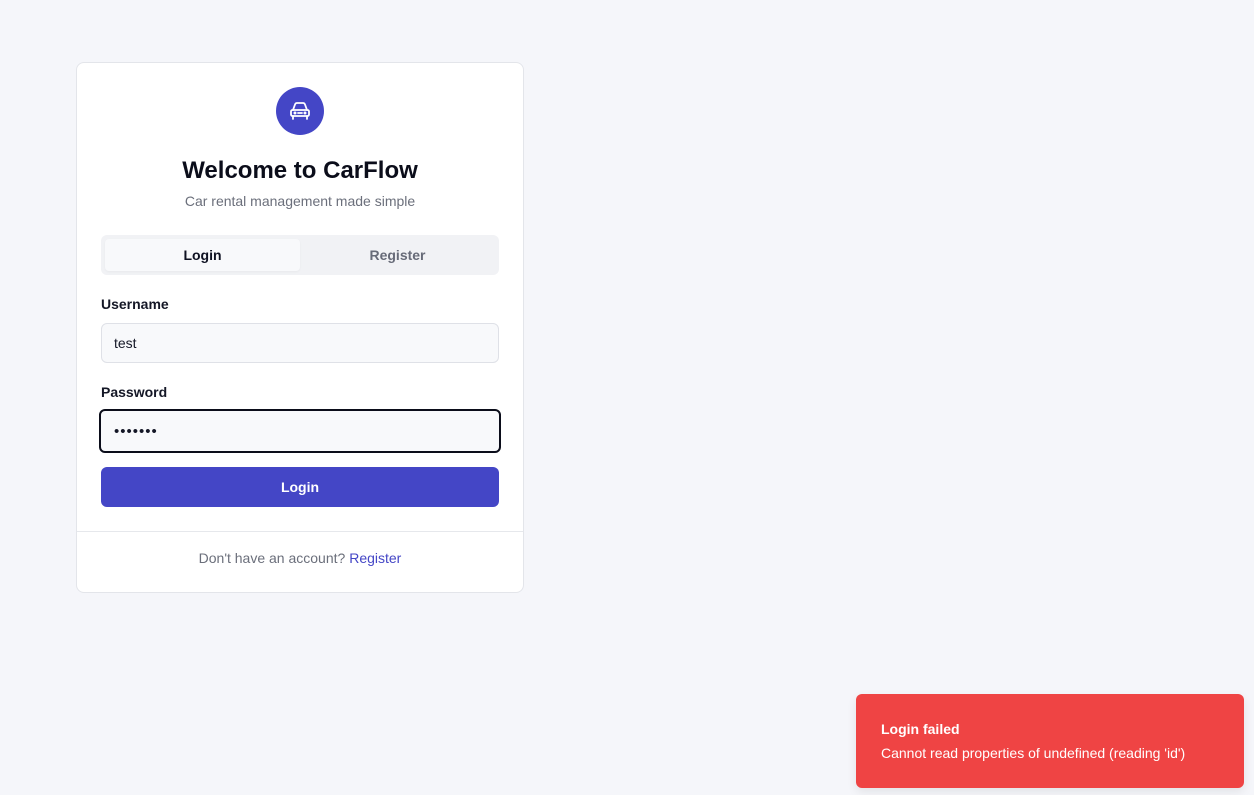 This screenshot has width=1254, height=795. Describe the element at coordinates (300, 487) in the screenshot. I see `login-button: Login` at that location.